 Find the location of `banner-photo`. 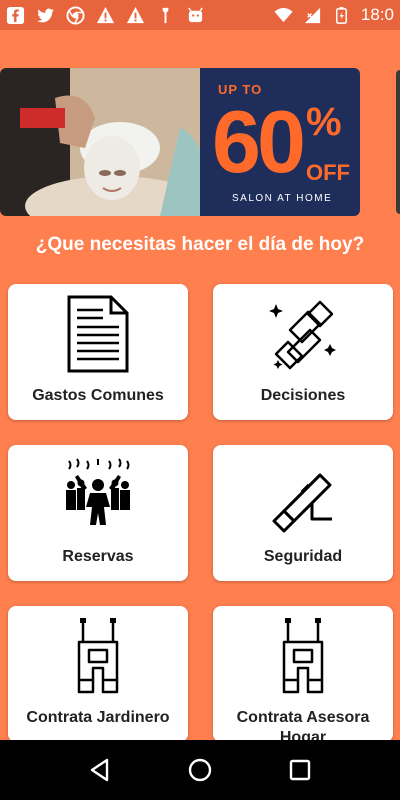

banner-photo is located at coordinates (102, 142).